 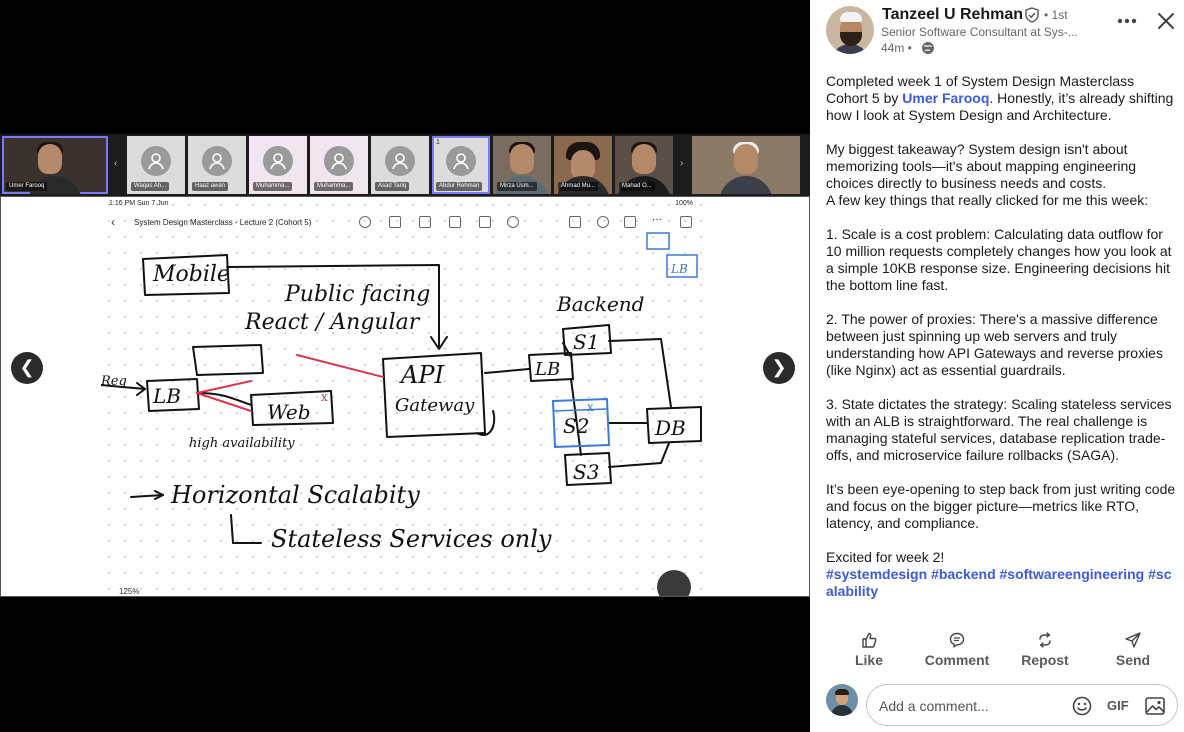 What do you see at coordinates (842, 700) in the screenshot?
I see `my-avatar` at bounding box center [842, 700].